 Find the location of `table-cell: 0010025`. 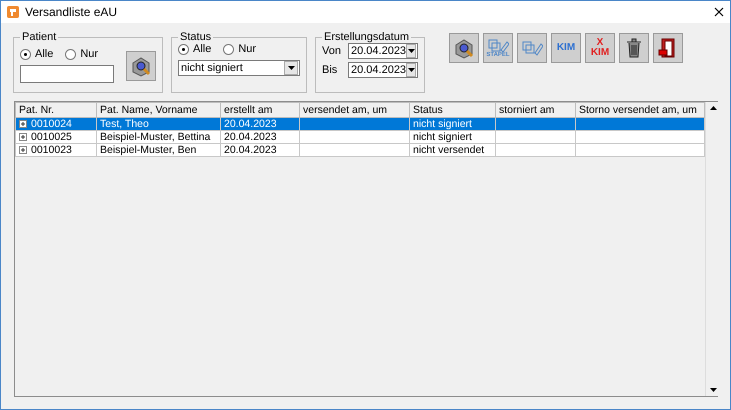

table-cell: 0010025 is located at coordinates (51, 137).